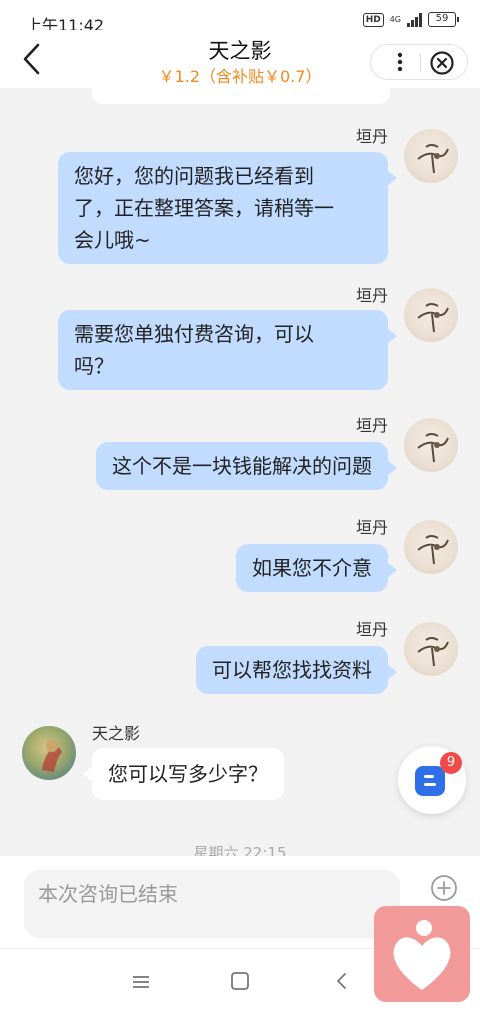 The width and height of the screenshot is (480, 1013). I want to click on time-separator: 星期六 22:15, so click(240, 850).